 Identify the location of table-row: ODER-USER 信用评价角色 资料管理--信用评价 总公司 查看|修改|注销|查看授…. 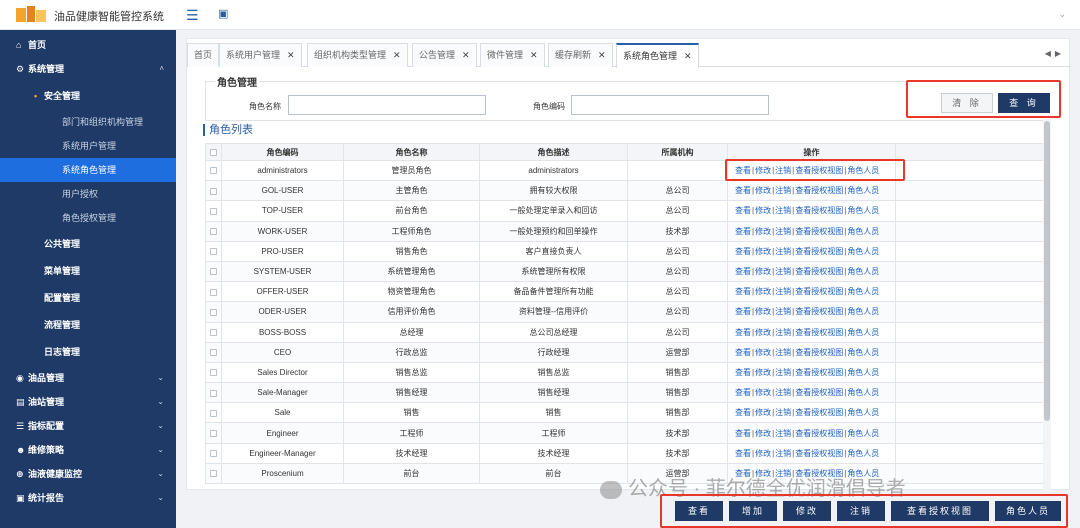
(624, 312).